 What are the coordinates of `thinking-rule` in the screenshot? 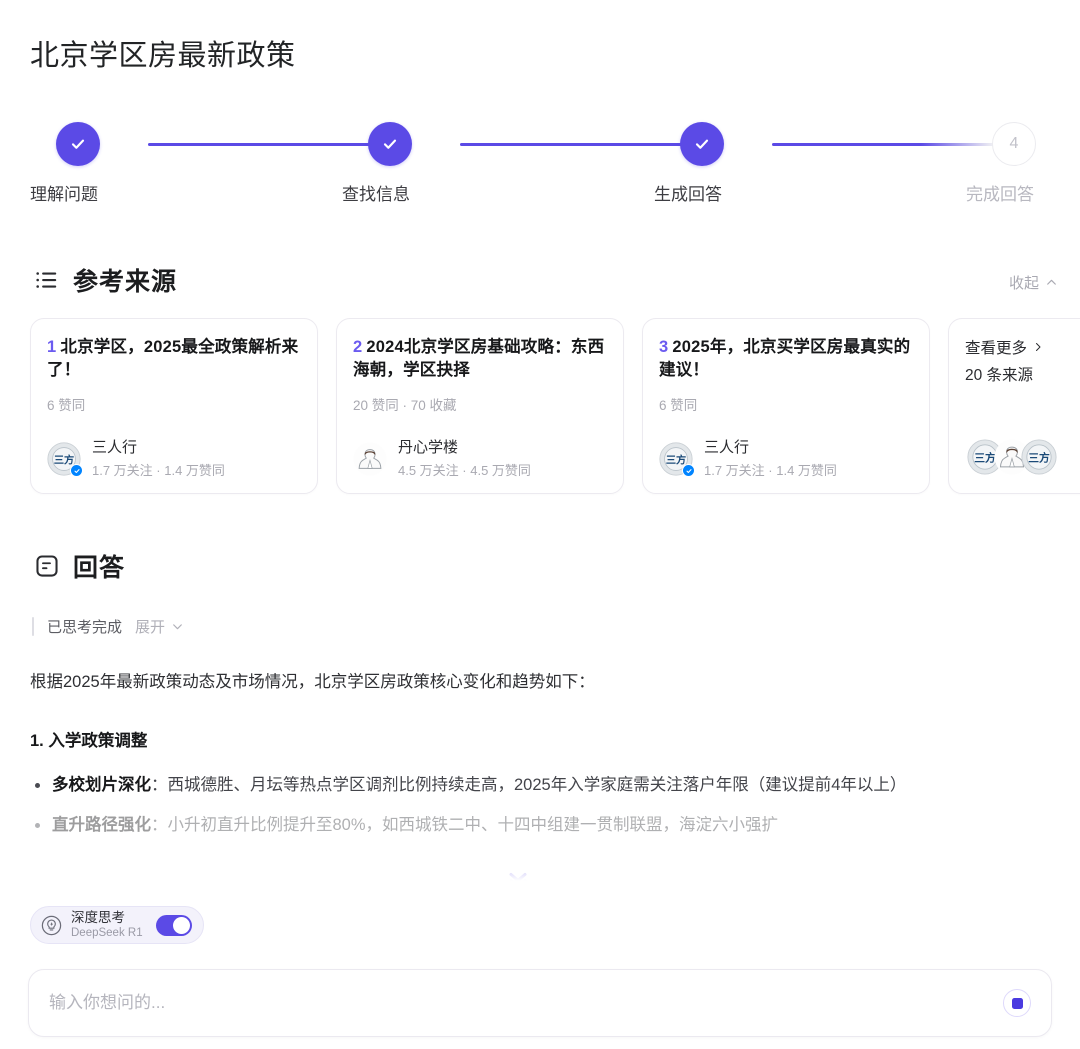 It's located at (33, 626).